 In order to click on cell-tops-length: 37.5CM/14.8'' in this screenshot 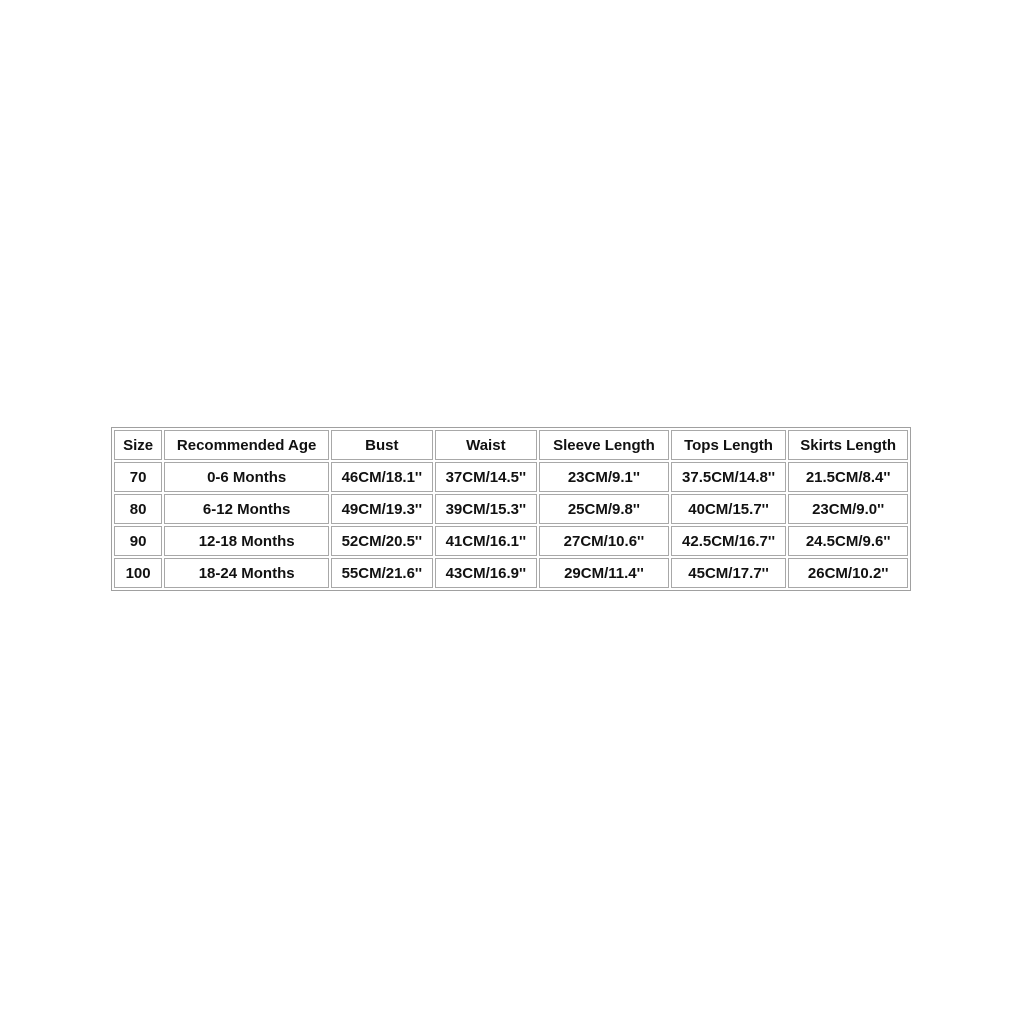, I will do `click(728, 477)`.